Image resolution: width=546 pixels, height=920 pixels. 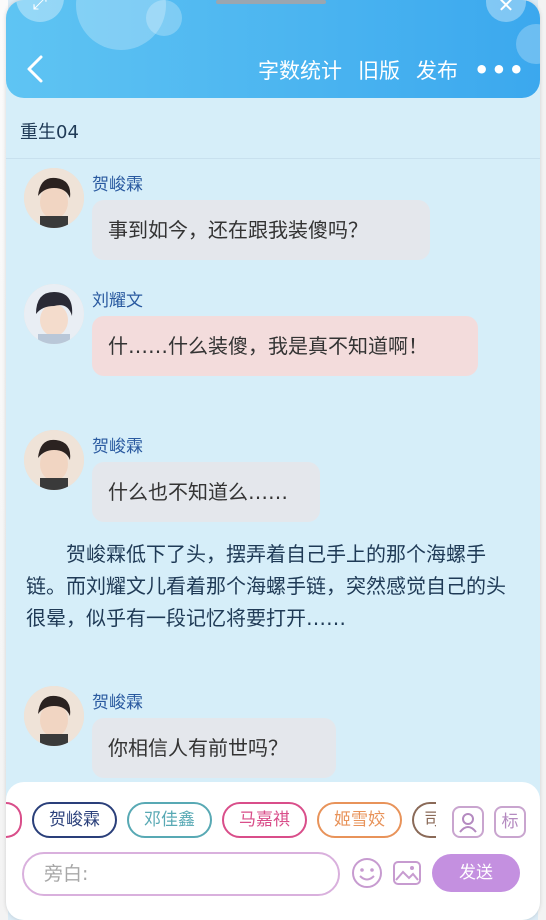 What do you see at coordinates (221, 822) in the screenshot?
I see `character-chip-list: 贺峻霖 邓佳鑫 马嘉祺 姬雪姣 司` at bounding box center [221, 822].